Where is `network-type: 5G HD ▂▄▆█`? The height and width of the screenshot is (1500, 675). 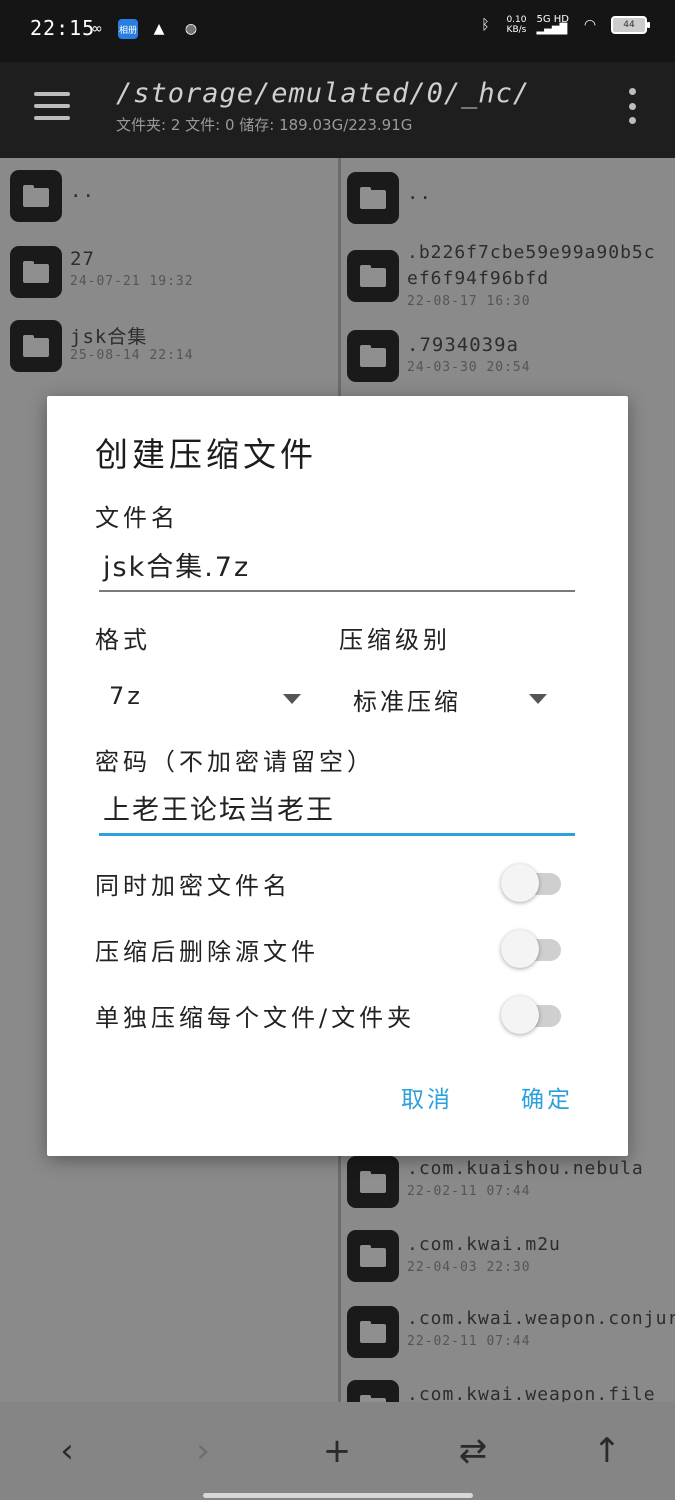 network-type: 5G HD ▂▄▆█ is located at coordinates (552, 25).